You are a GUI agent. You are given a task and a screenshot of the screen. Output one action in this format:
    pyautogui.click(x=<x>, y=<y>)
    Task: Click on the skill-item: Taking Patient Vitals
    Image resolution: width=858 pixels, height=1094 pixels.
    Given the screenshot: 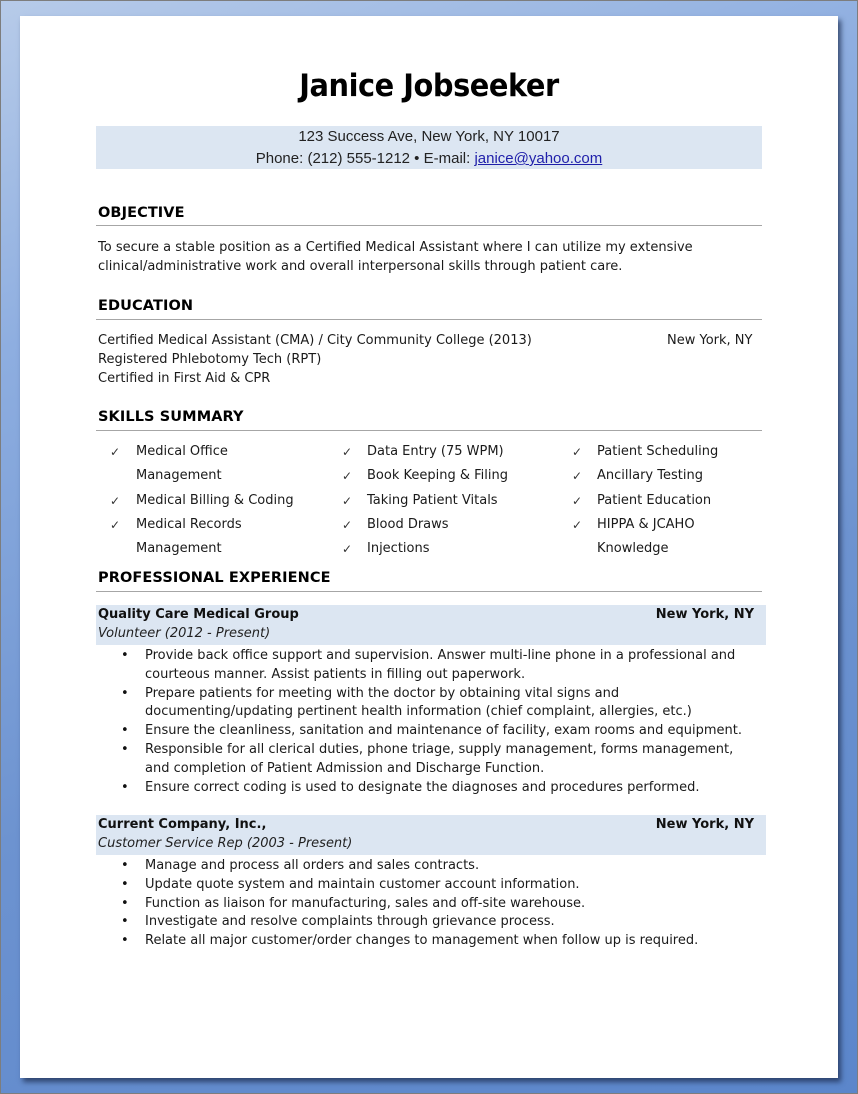 What is the action you would take?
    pyautogui.click(x=432, y=500)
    